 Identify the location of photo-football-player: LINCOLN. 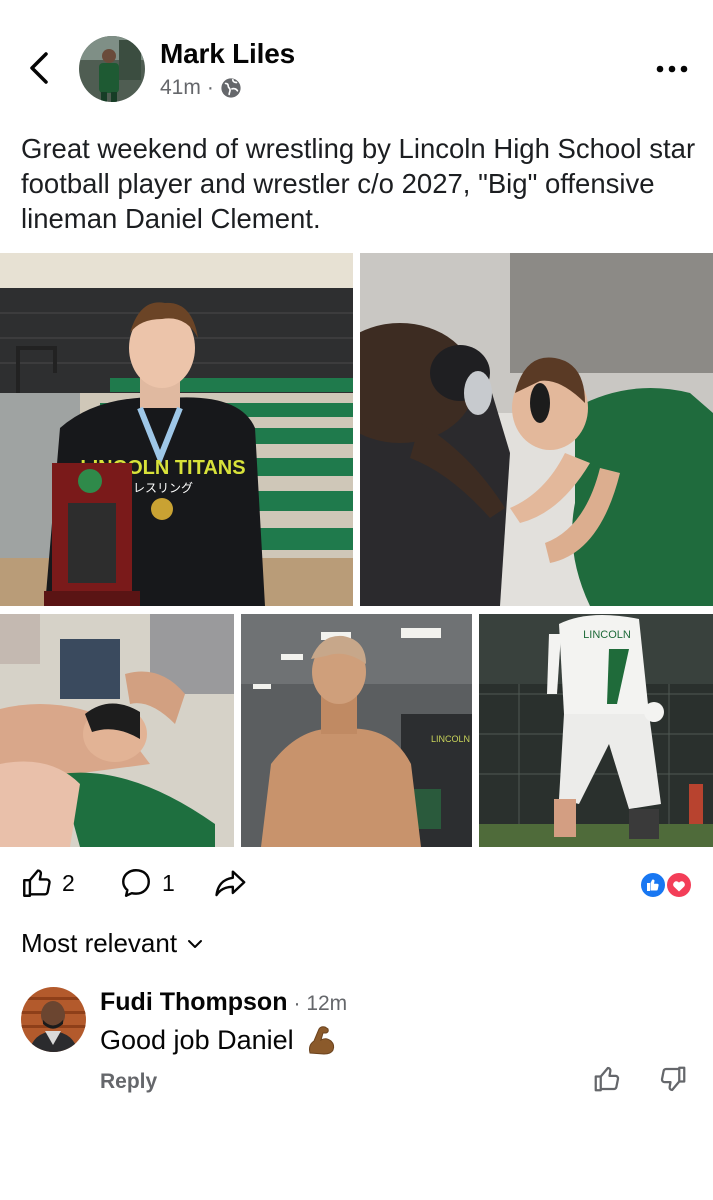
(596, 730).